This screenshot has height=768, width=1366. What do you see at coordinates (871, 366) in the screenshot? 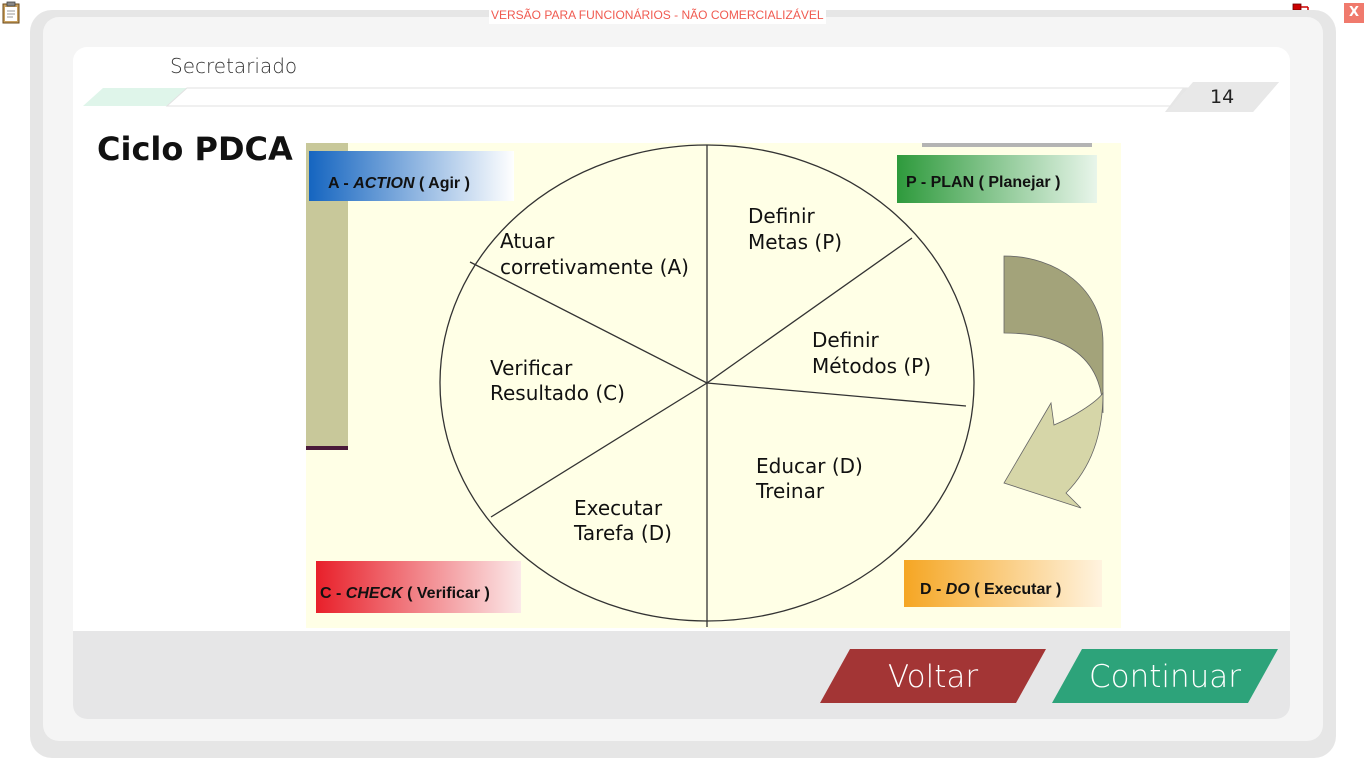
I see `segment-definir-metodos-line2: Métodos (P)` at bounding box center [871, 366].